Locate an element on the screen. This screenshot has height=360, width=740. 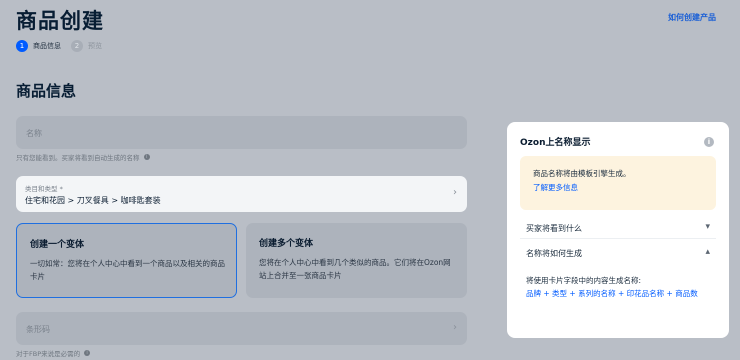
accordion-what-buyers-see: 买家将看到什么 ▾ is located at coordinates (618, 228).